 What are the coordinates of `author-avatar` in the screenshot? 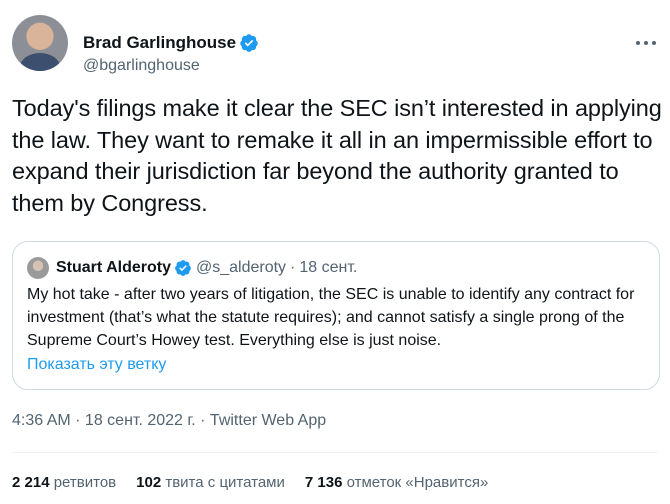 It's located at (40, 43).